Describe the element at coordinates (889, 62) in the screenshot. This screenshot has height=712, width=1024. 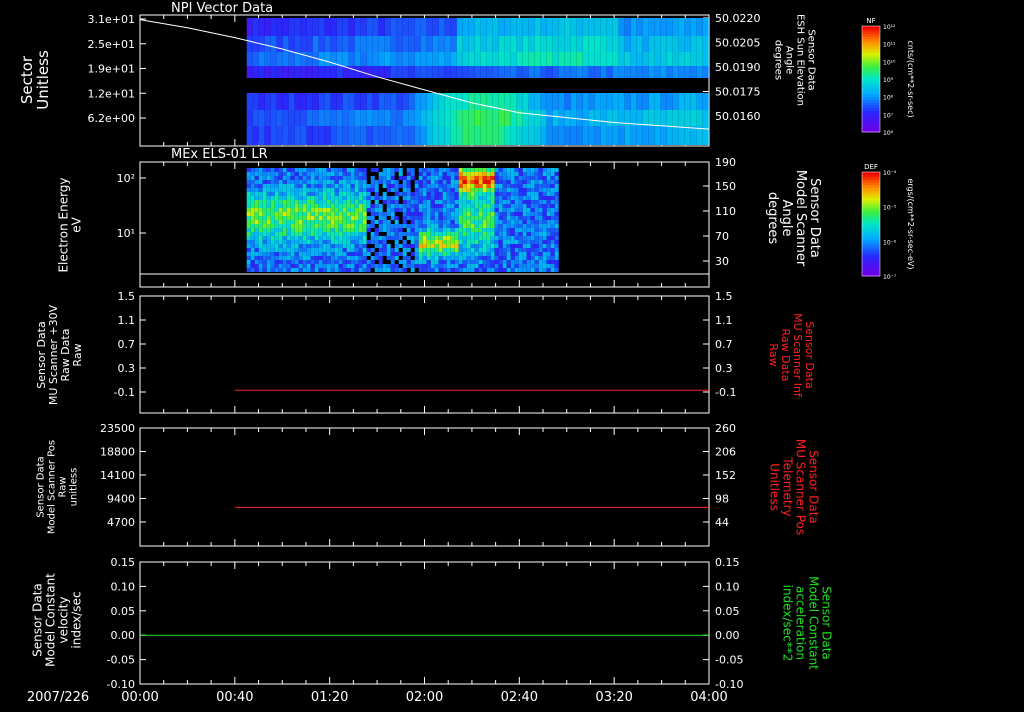
I see `colorbar-tick-label: 10¹⁰` at that location.